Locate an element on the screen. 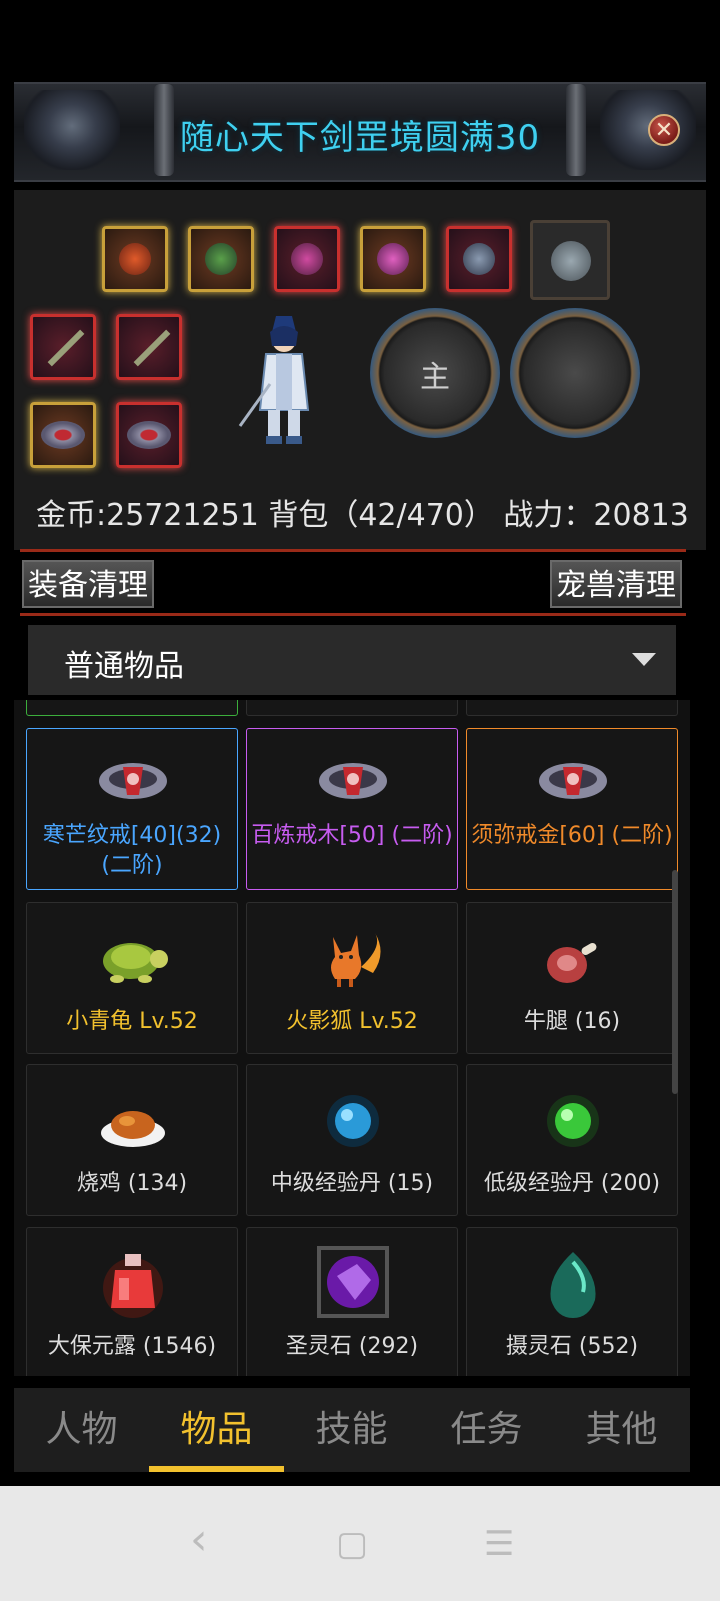  inventory-cell: 低级经验丹 (200) is located at coordinates (572, 1140).